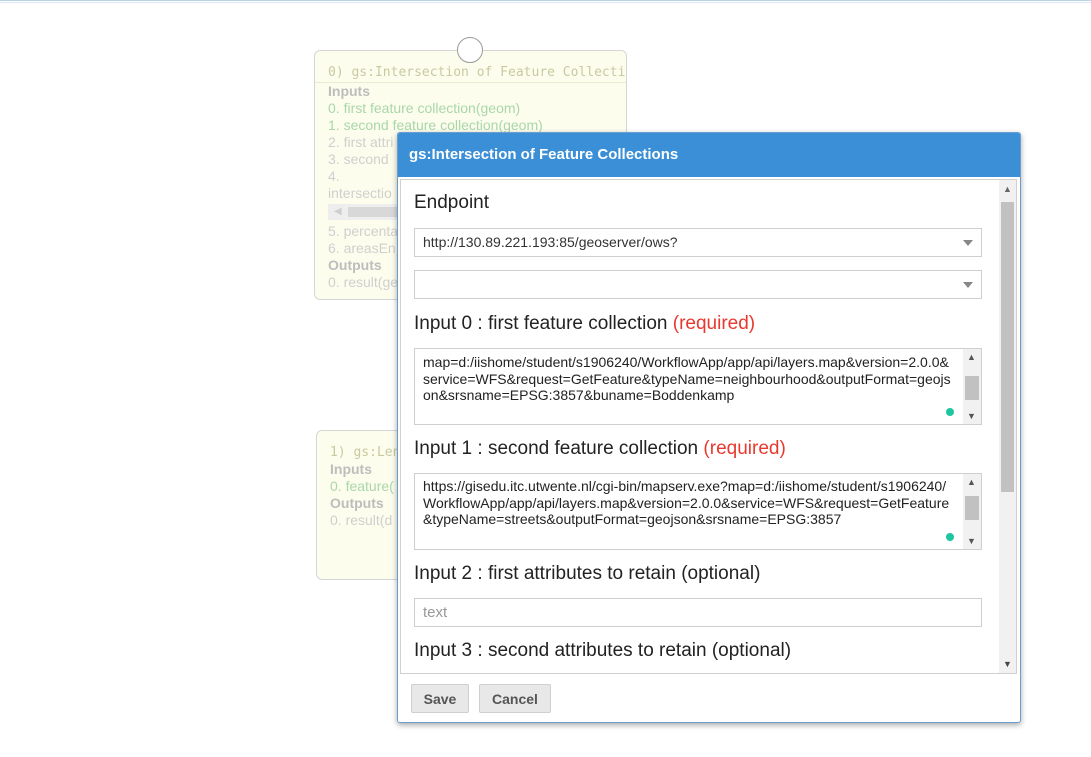 Image resolution: width=1091 pixels, height=757 pixels. What do you see at coordinates (714, 323) in the screenshot?
I see `input0-required-badge: (required)` at bounding box center [714, 323].